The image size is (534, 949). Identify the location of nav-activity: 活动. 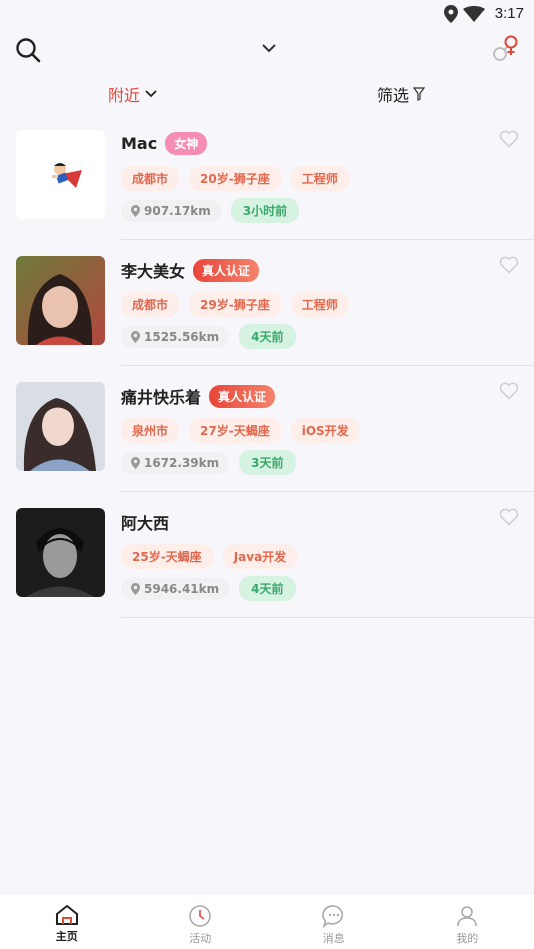
(201, 921).